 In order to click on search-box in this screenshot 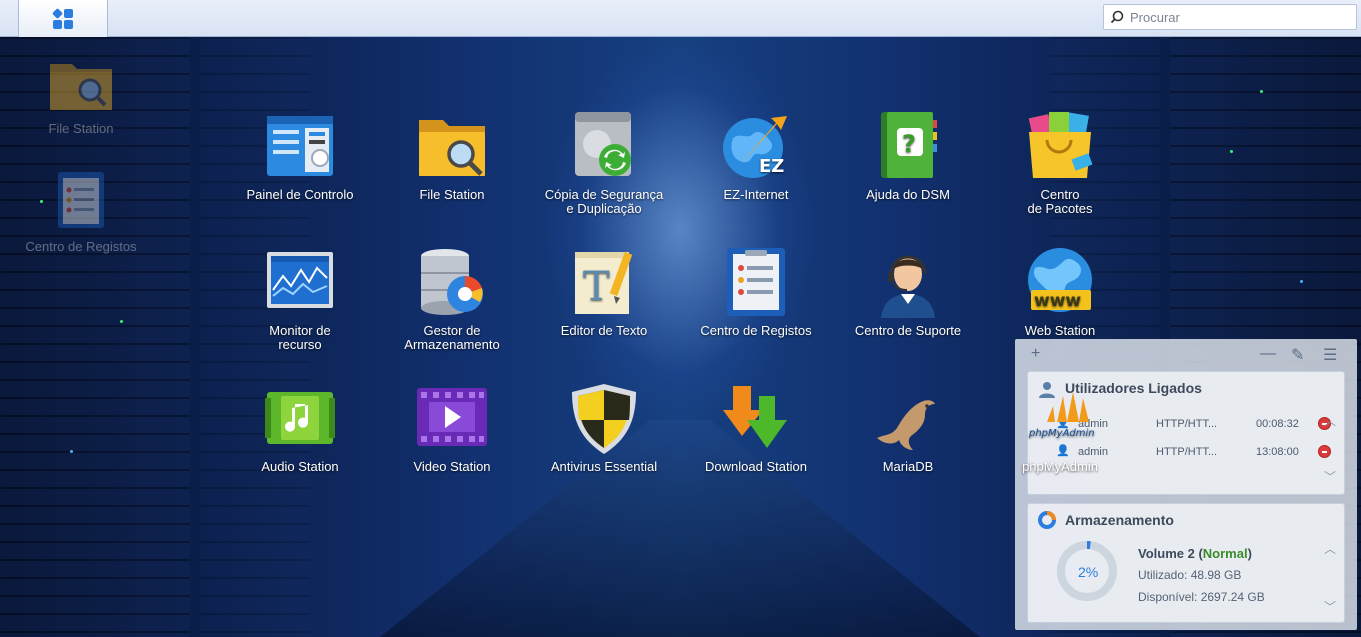, I will do `click(1230, 17)`.